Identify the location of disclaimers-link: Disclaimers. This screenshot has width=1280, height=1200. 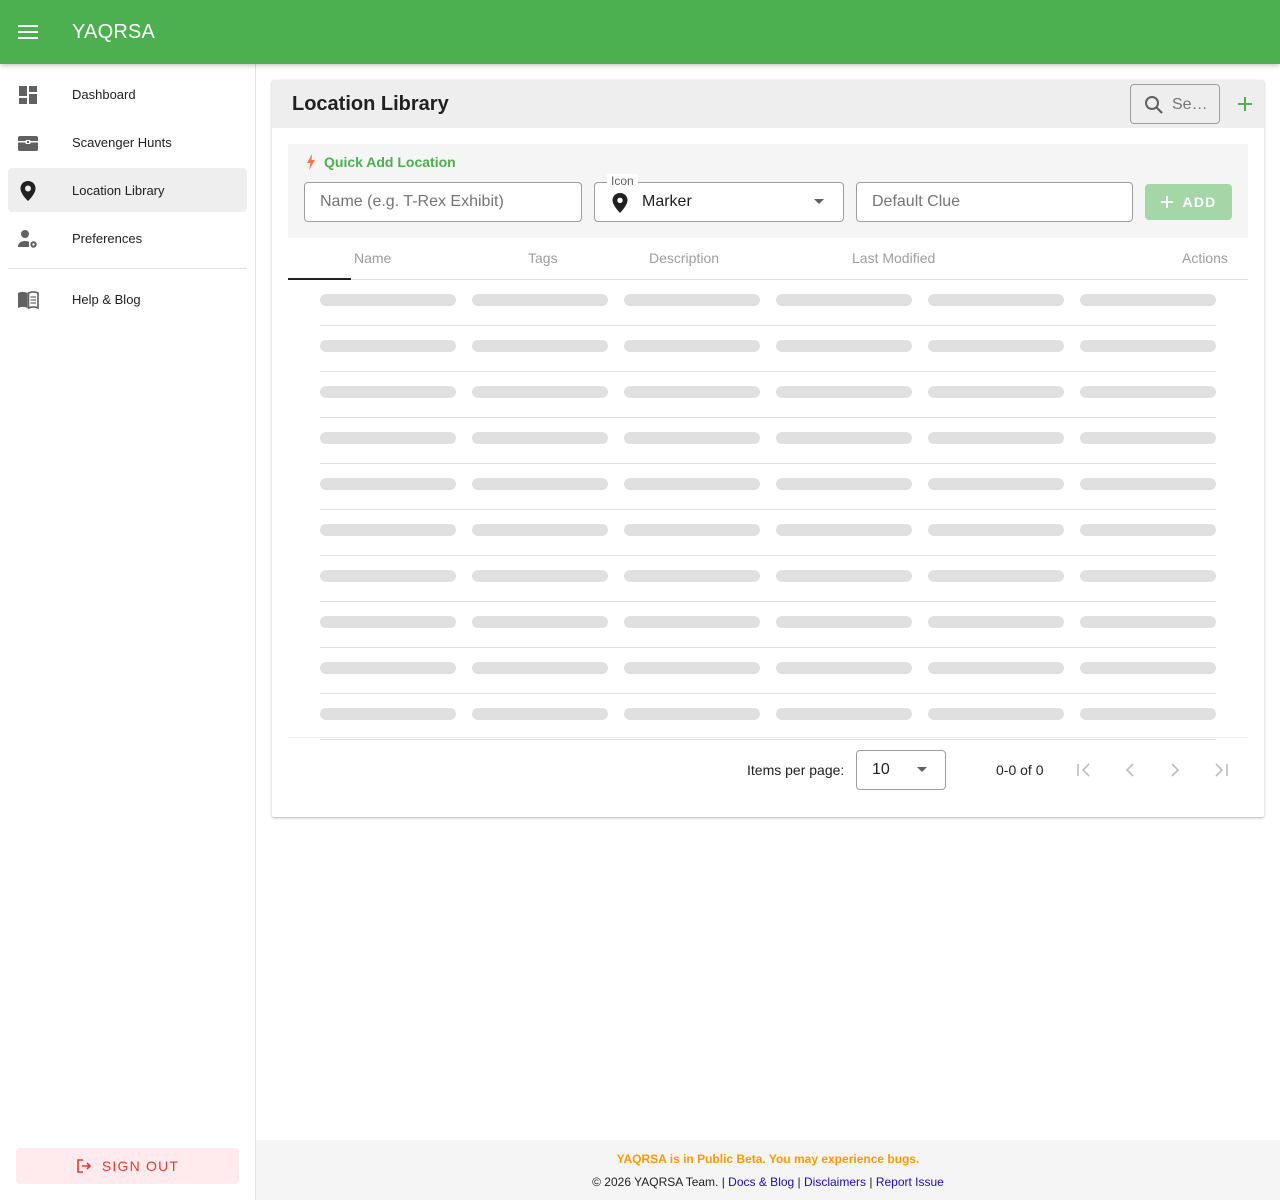
(835, 1182).